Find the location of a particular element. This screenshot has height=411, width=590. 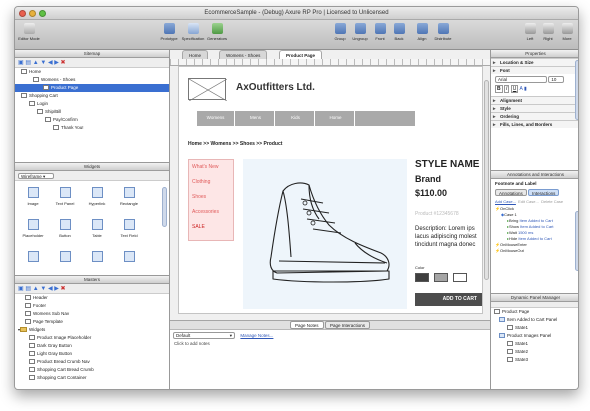

tab-home: Home is located at coordinates (195, 54).